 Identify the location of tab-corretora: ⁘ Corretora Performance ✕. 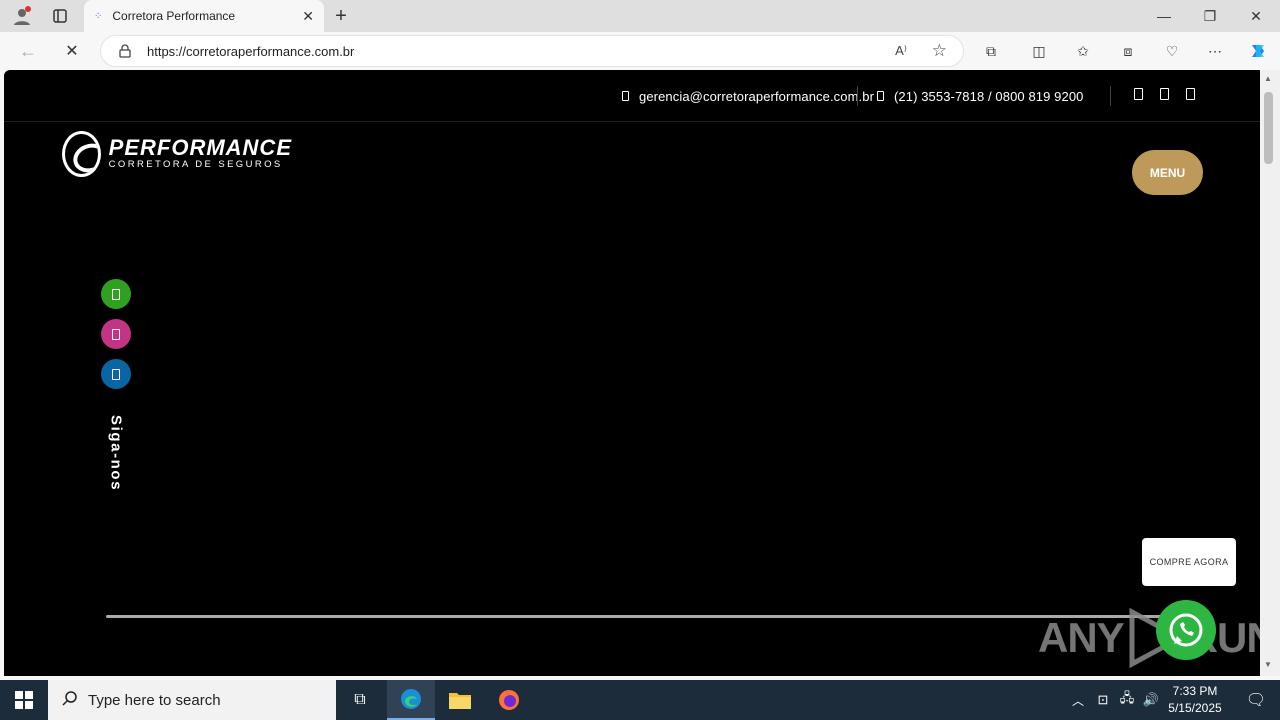
(204, 16).